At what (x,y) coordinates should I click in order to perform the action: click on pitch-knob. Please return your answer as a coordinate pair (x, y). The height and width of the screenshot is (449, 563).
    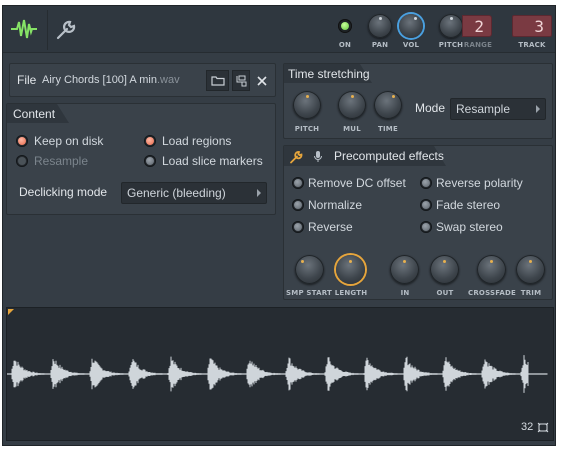
    Looking at the image, I should click on (451, 26).